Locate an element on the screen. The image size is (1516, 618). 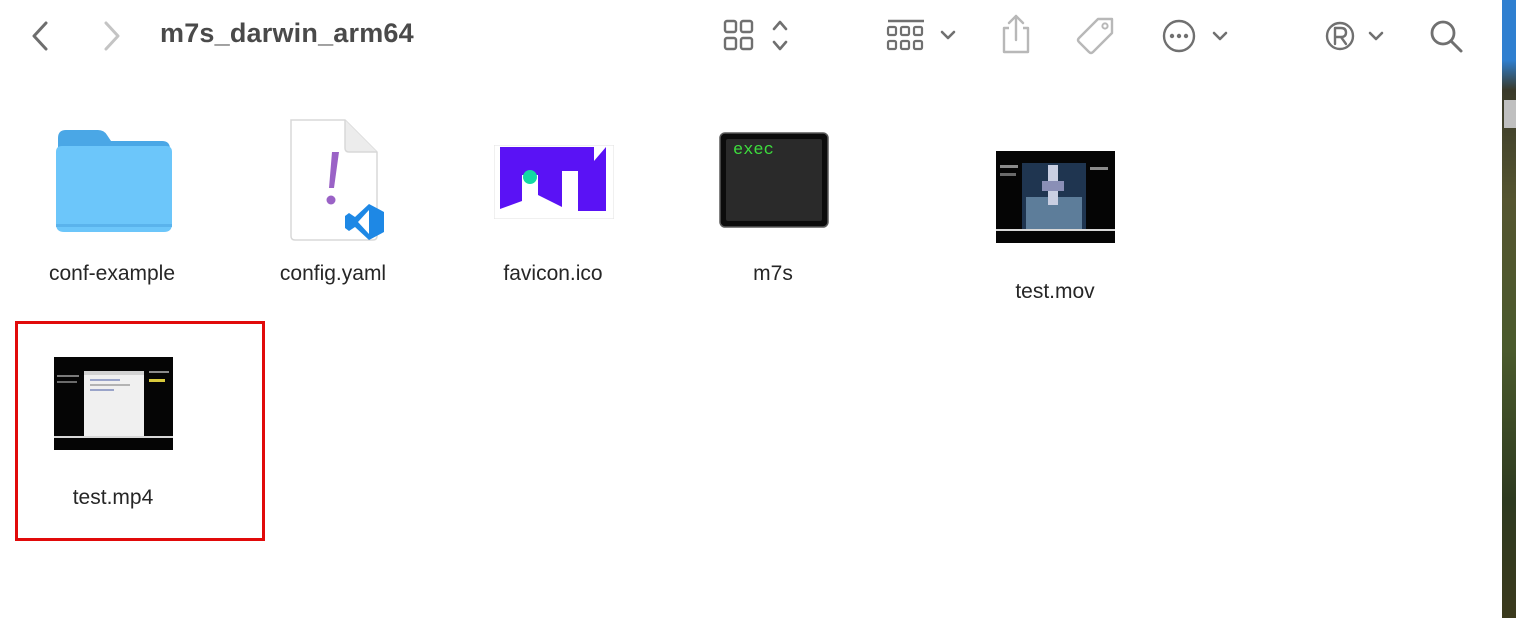
back-icon is located at coordinates (40, 36).